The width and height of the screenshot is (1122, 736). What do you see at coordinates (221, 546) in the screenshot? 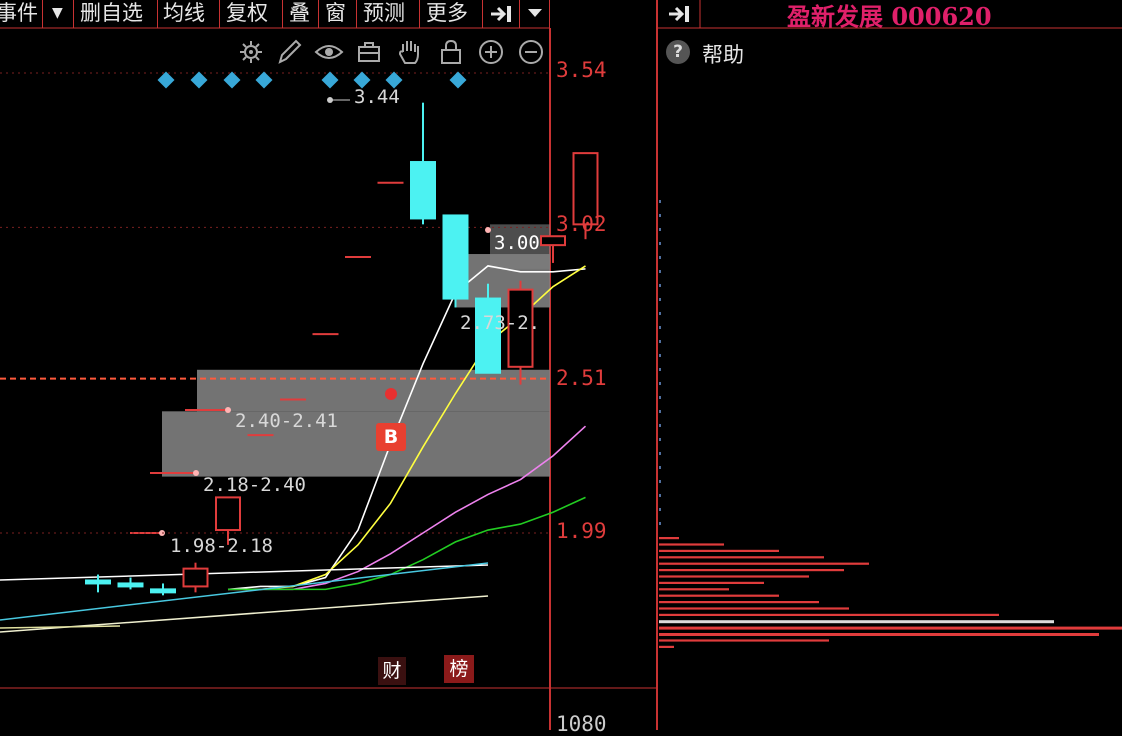
I see `zone-label: 1.98-2.18` at bounding box center [221, 546].